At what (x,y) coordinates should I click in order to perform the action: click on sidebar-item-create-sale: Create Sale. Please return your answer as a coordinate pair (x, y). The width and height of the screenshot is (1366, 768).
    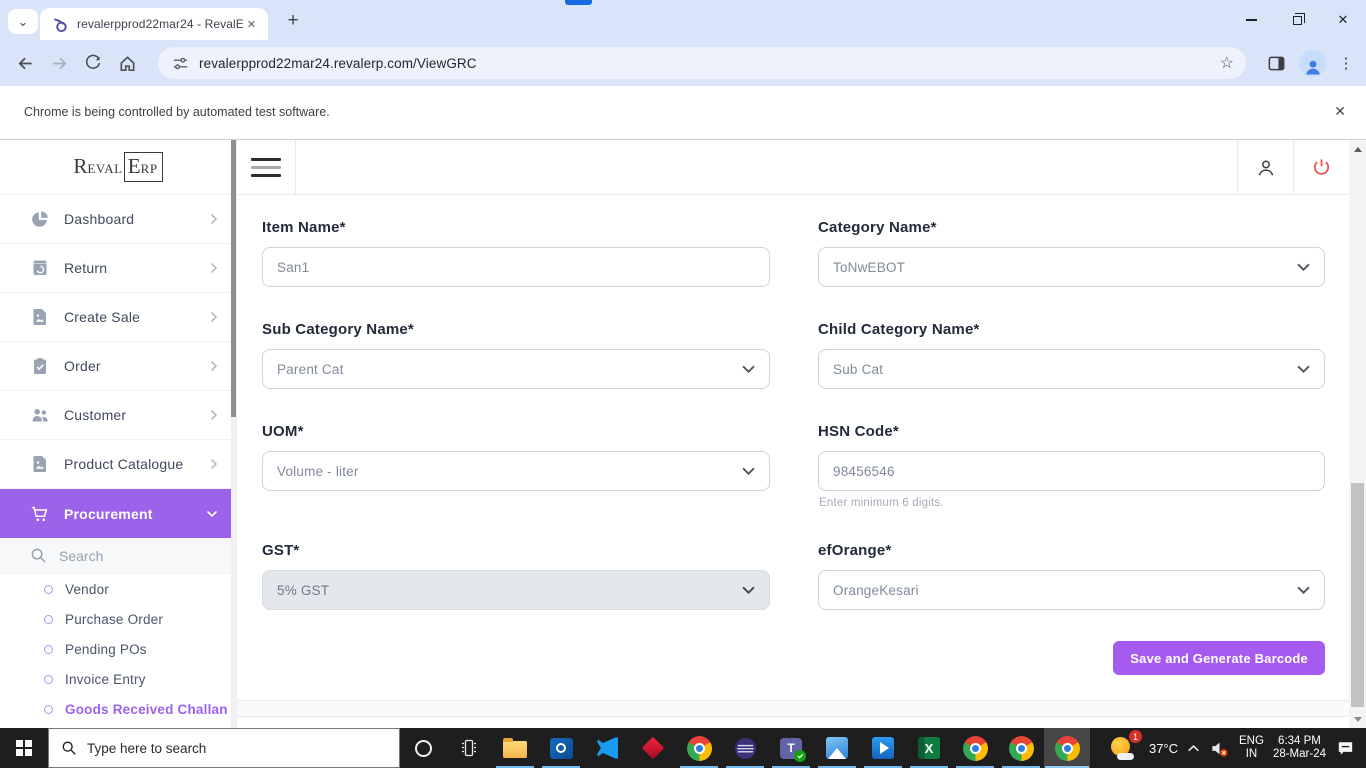
    Looking at the image, I should click on (118, 317).